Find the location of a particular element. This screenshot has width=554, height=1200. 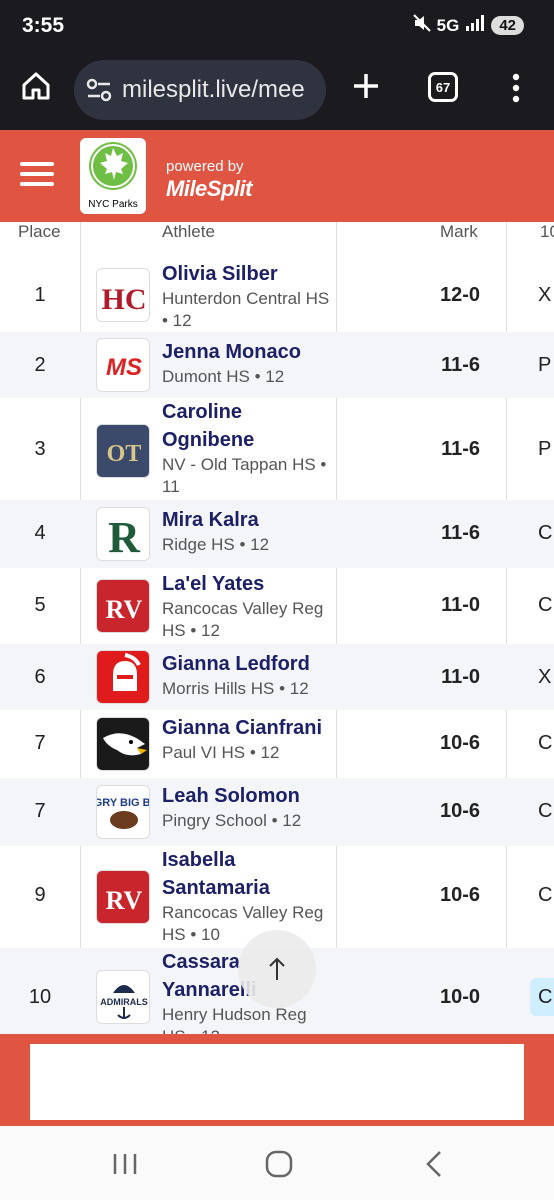

school-logo-pingry: PINGRY BIG BLUE is located at coordinates (123, 812).